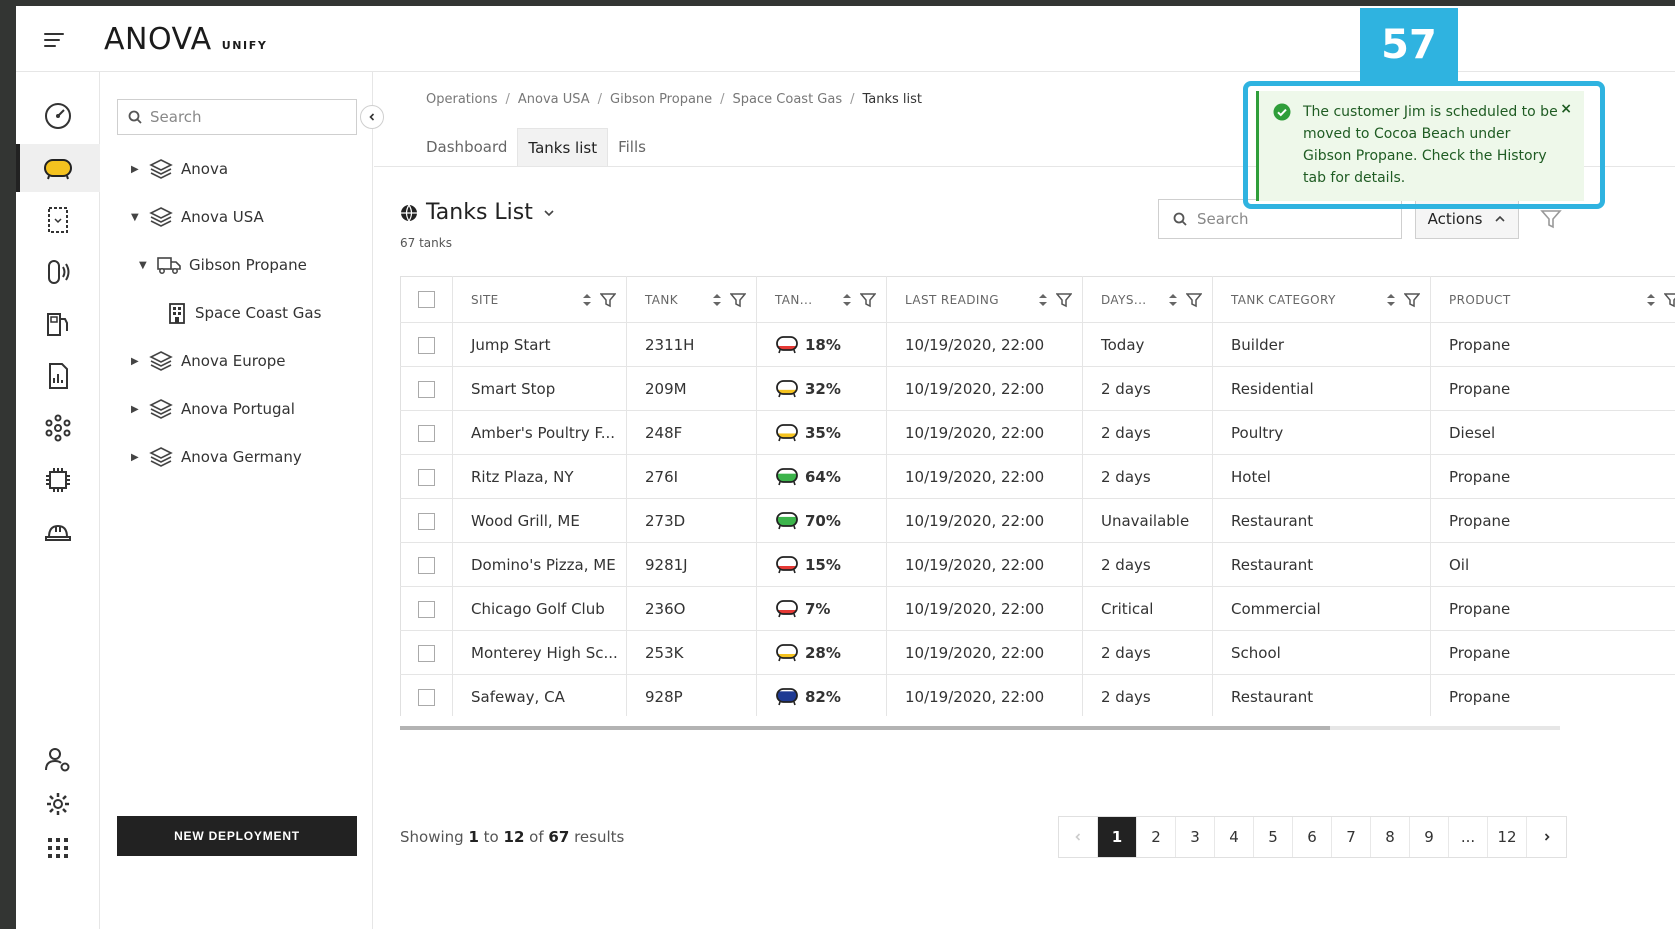  Describe the element at coordinates (208, 361) in the screenshot. I see `tree-node-anova-europe: ▶ Anova Europe` at that location.